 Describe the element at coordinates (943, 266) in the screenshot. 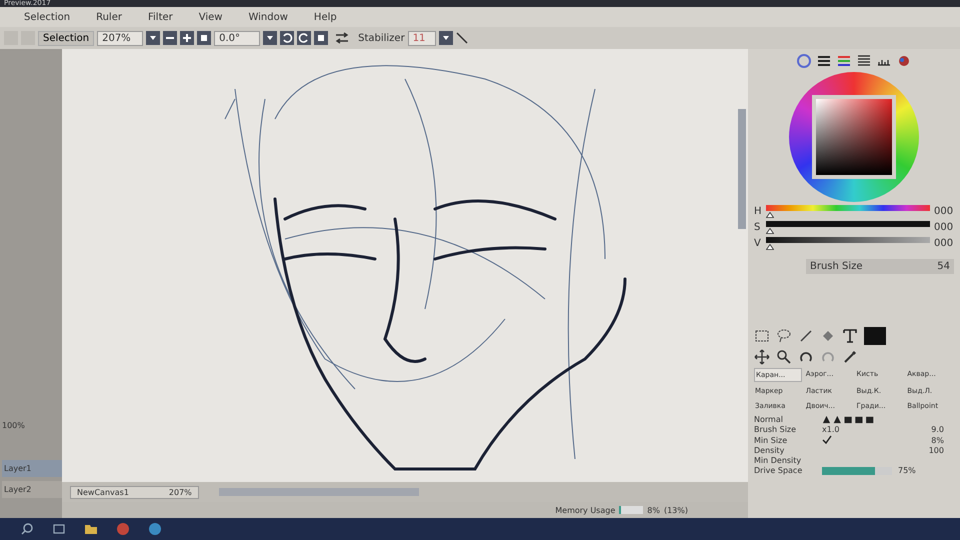

I see `brush-size-value: 54` at that location.